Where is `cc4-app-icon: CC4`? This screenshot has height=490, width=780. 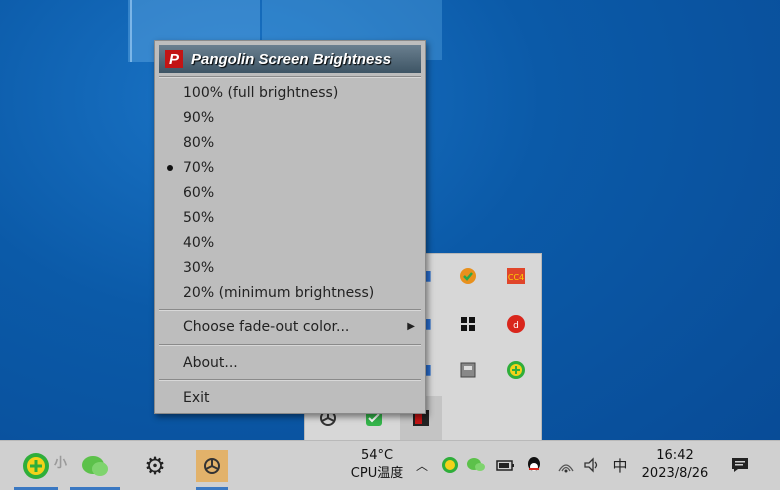 cc4-app-icon: CC4 is located at coordinates (516, 276).